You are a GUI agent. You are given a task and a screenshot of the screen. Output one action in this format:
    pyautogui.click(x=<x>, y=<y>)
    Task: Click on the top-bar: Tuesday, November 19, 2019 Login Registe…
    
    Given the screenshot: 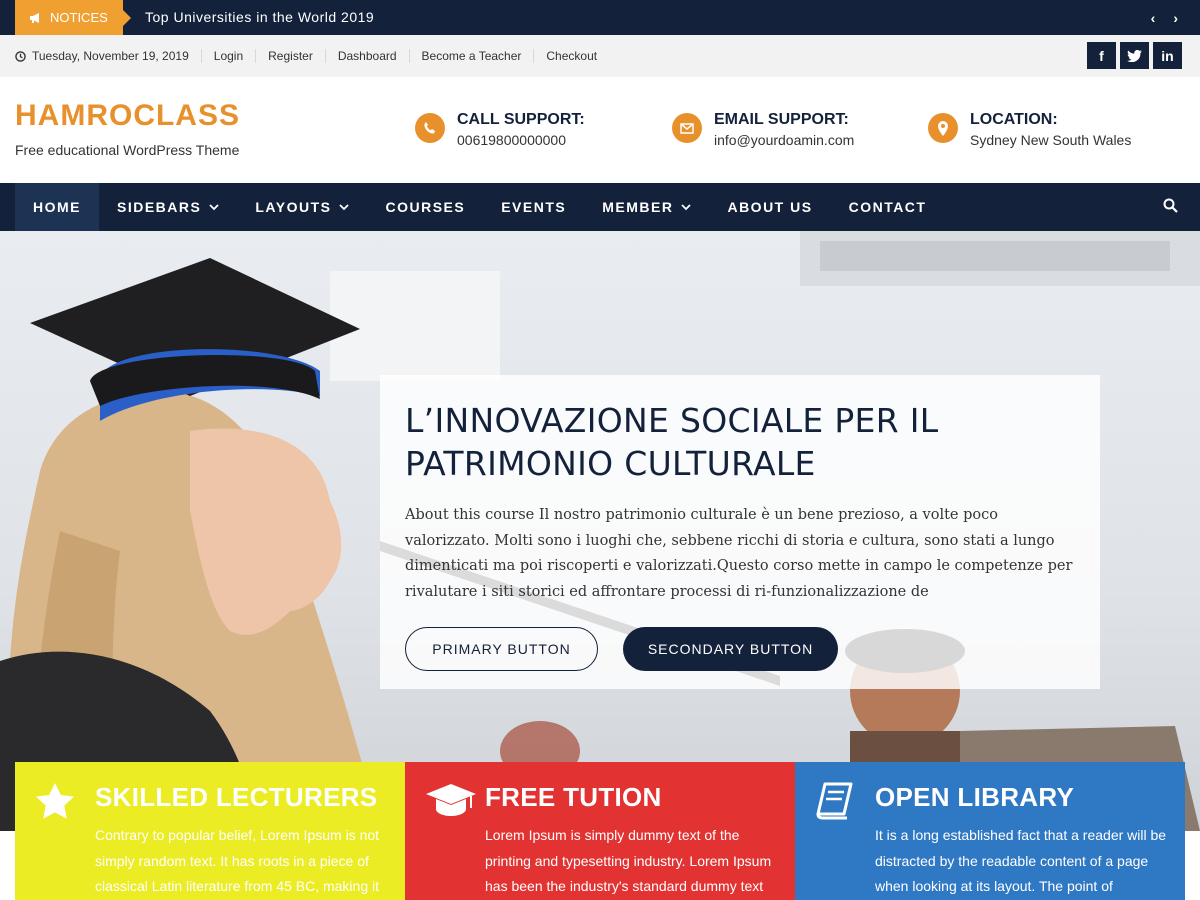 What is the action you would take?
    pyautogui.click(x=600, y=56)
    